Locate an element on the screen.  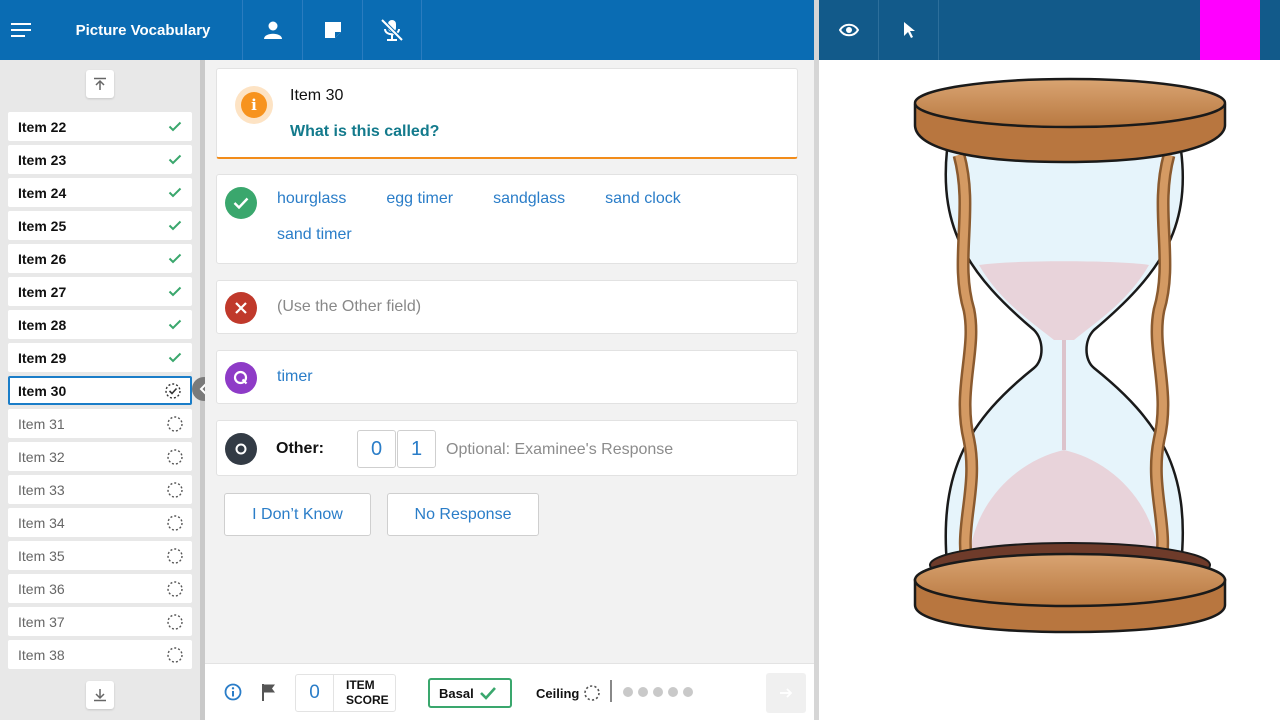
sidebar-item-label: Item 36 is located at coordinates (41, 588).